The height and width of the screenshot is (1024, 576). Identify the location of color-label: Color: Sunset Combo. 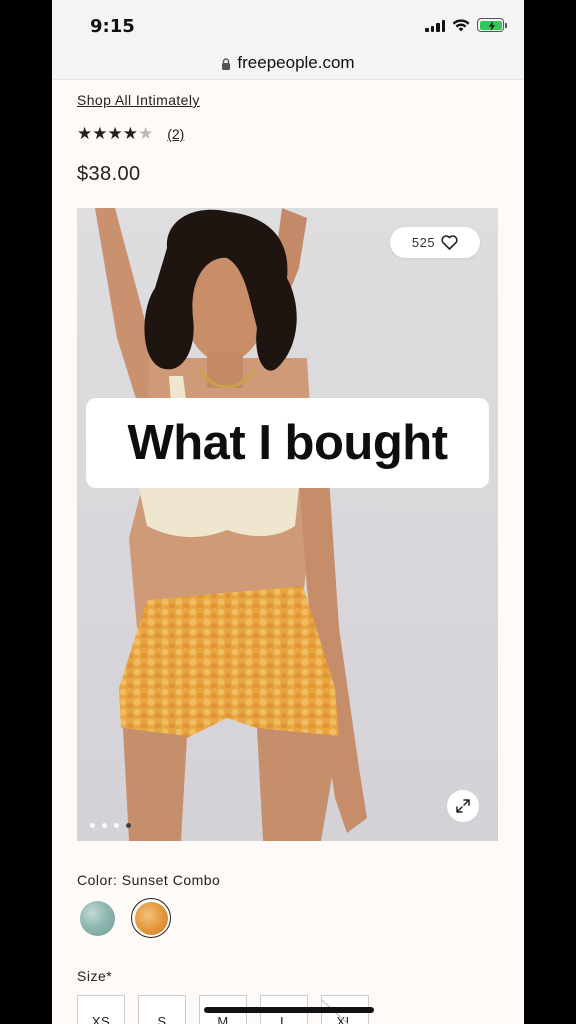
(149, 880).